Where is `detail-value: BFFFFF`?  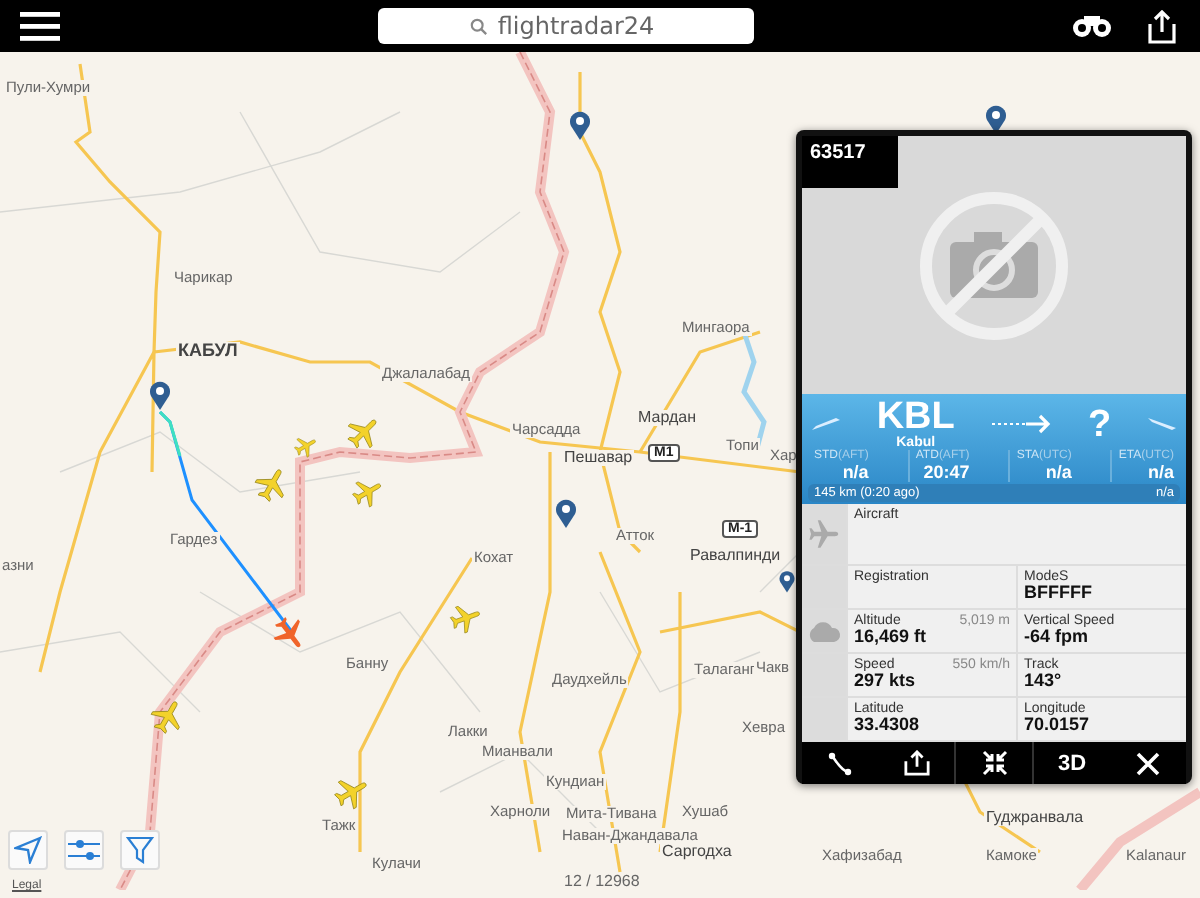
detail-value: BFFFFF is located at coordinates (1059, 593).